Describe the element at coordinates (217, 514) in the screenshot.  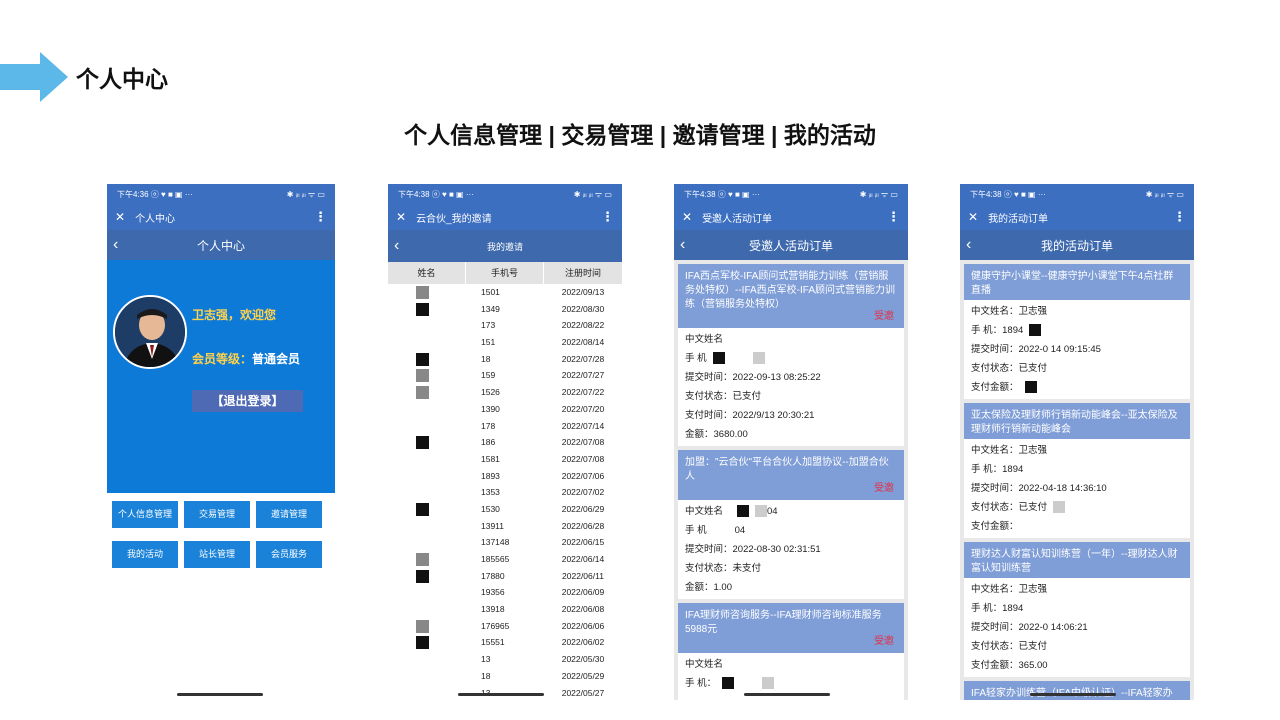
I see `menu-trade-button: 交易管理` at that location.